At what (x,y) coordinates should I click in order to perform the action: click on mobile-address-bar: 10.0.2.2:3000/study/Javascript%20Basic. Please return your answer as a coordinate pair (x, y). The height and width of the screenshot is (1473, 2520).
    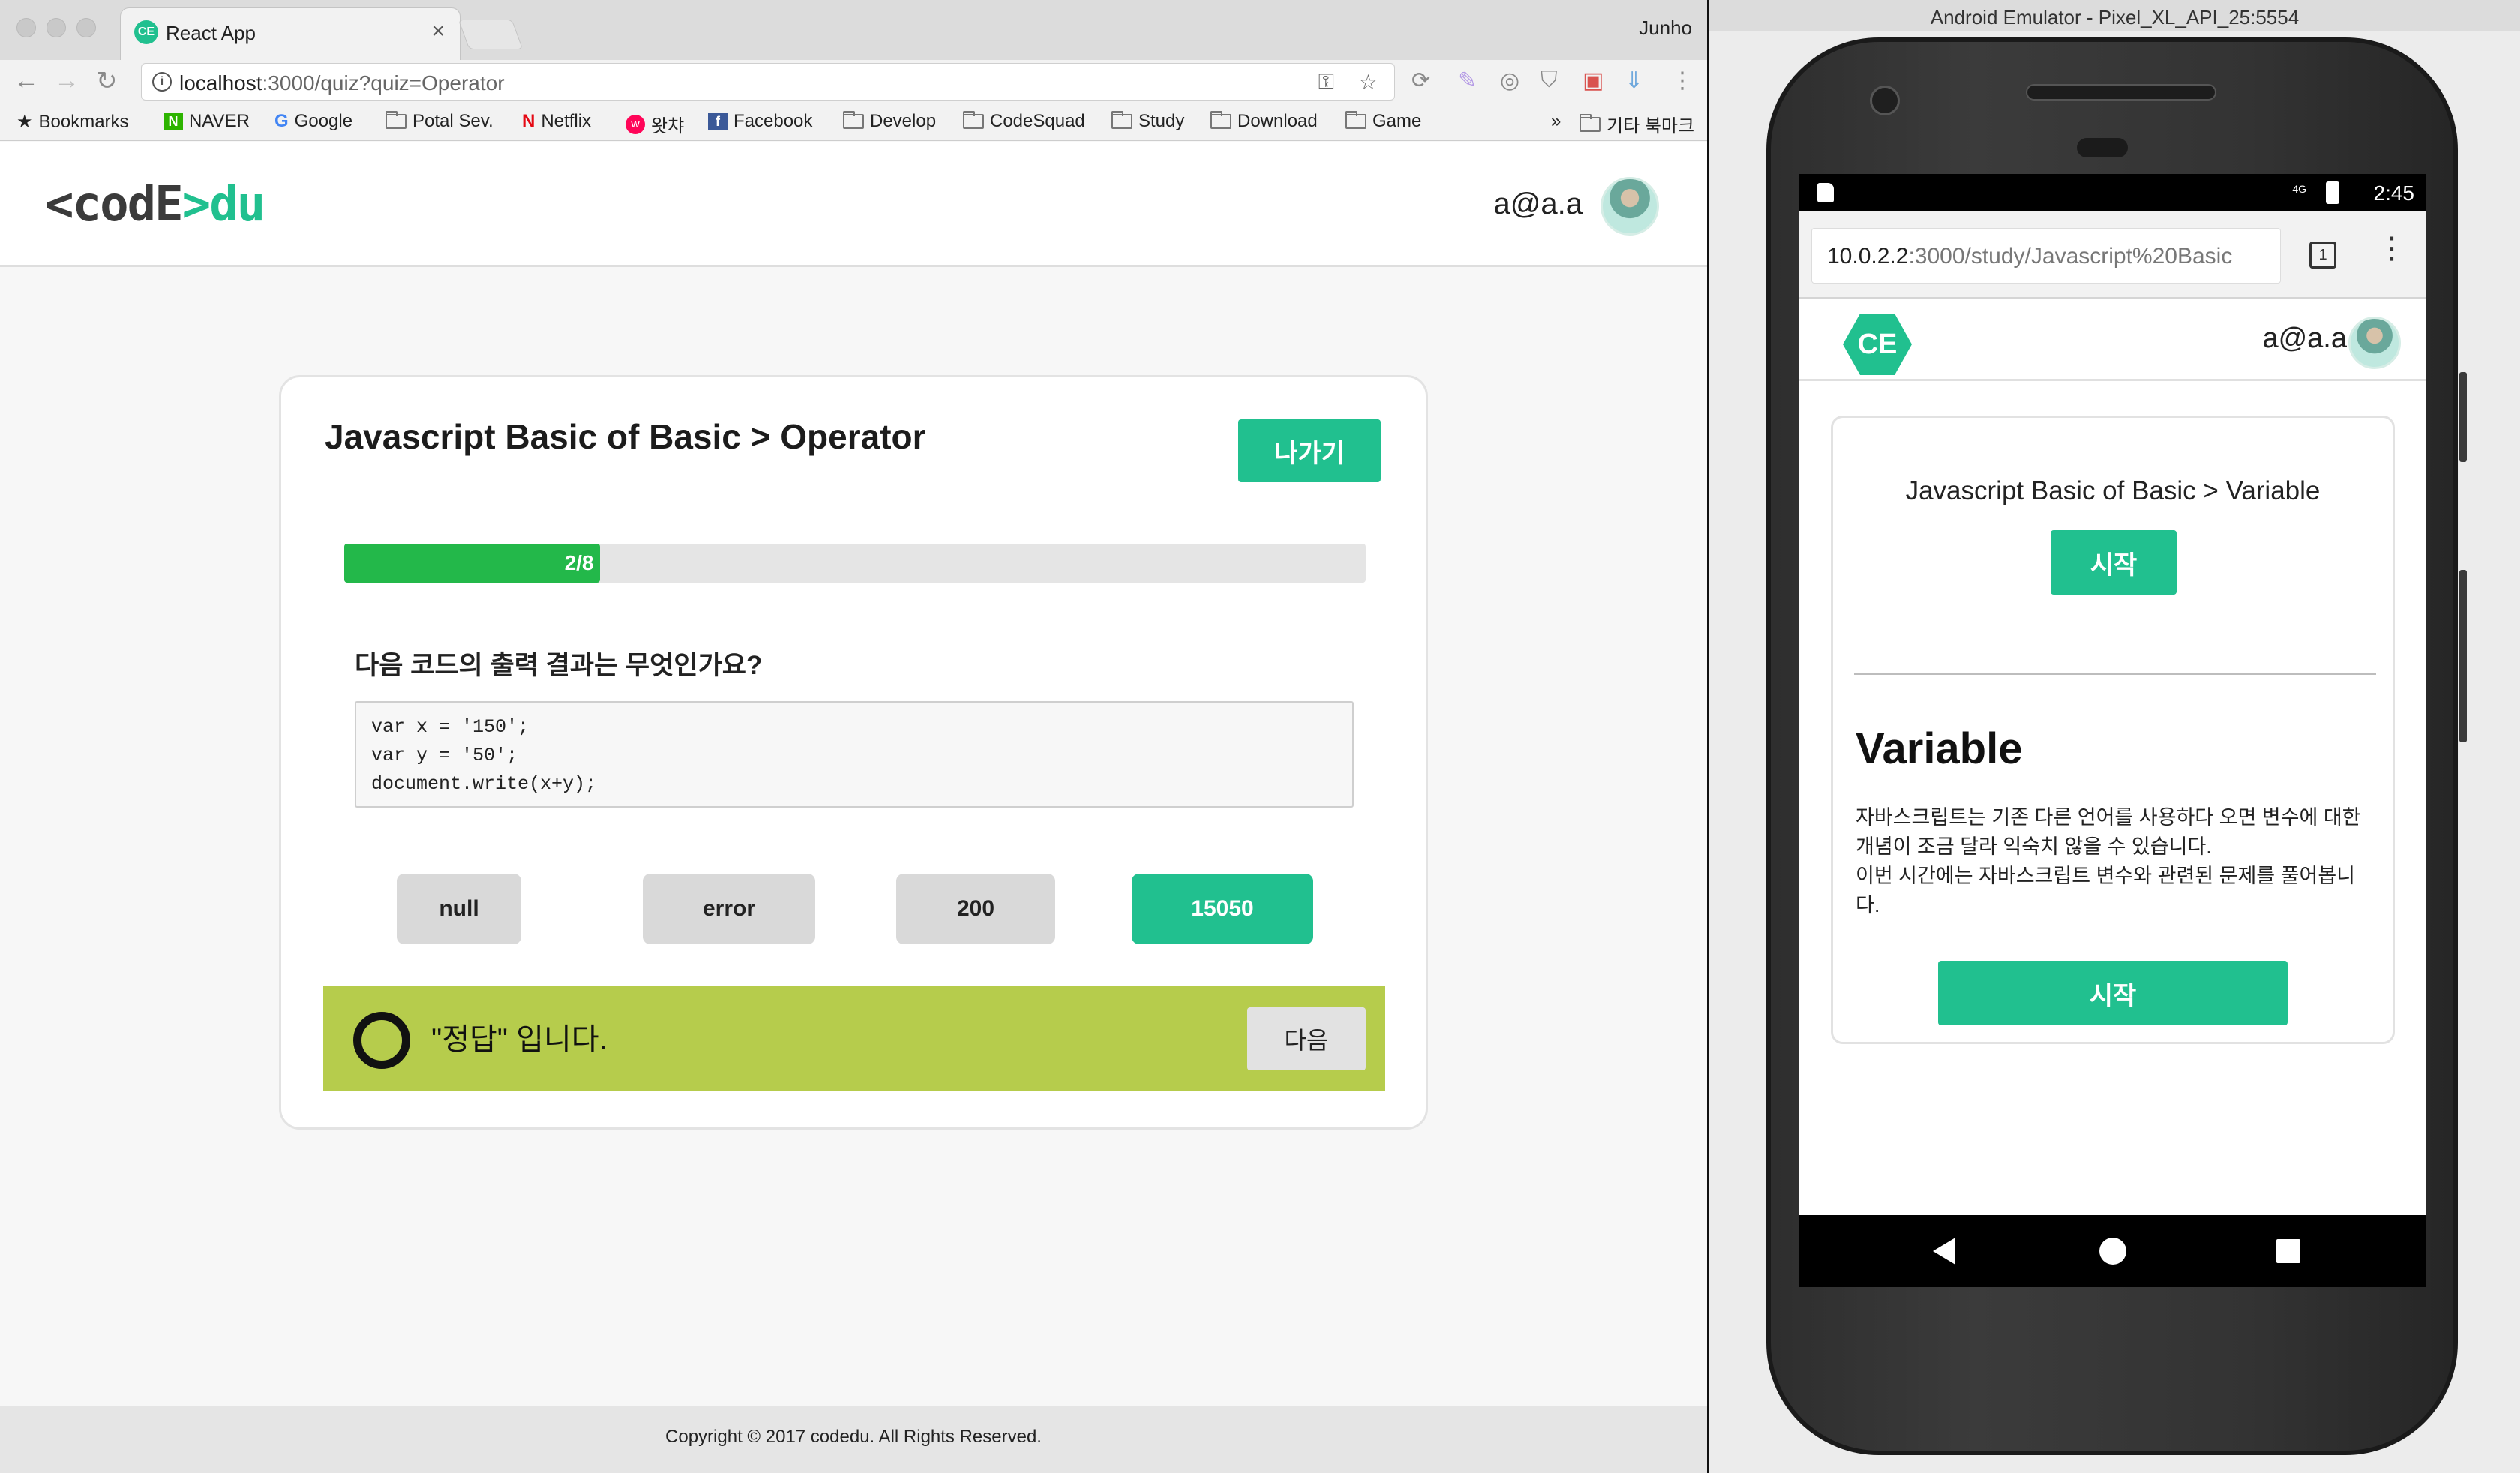
    Looking at the image, I should click on (2046, 256).